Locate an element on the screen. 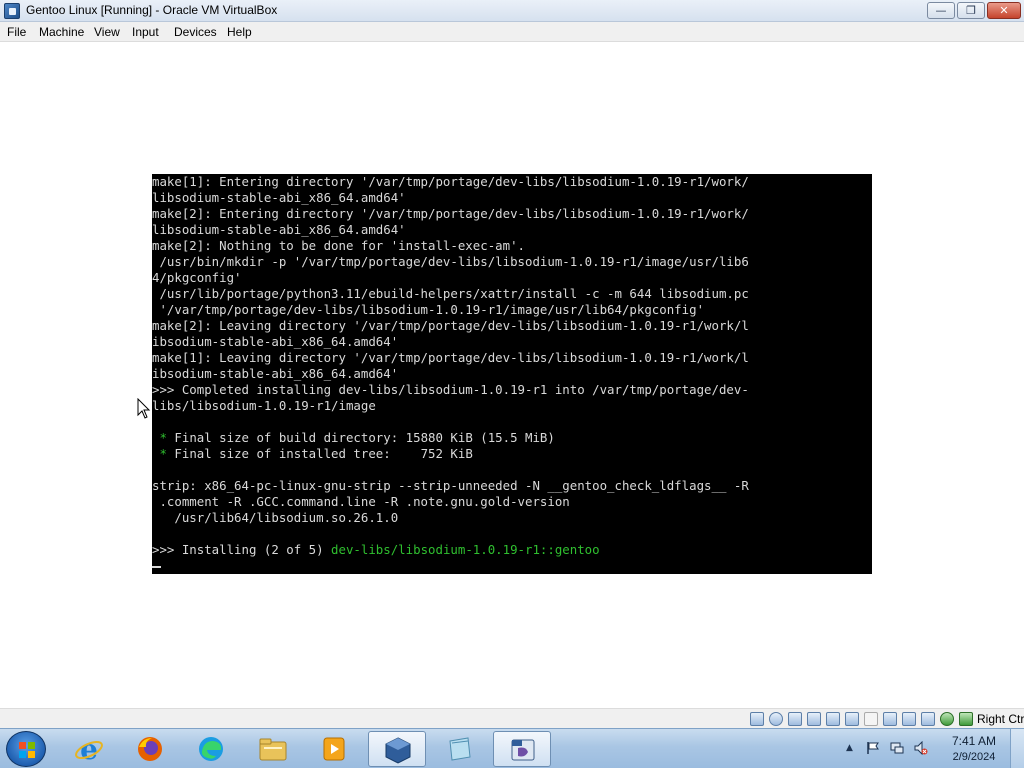 This screenshot has width=1024, height=768. restore-button: ❐ is located at coordinates (971, 10).